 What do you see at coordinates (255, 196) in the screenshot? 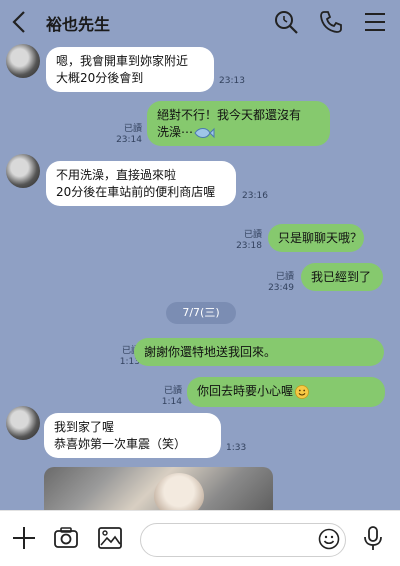
I see `message-time: 23:16` at bounding box center [255, 196].